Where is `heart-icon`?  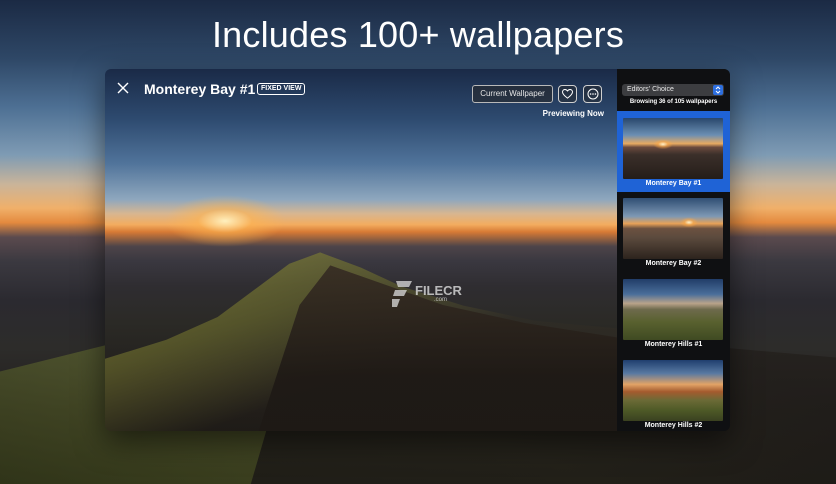 heart-icon is located at coordinates (567, 94).